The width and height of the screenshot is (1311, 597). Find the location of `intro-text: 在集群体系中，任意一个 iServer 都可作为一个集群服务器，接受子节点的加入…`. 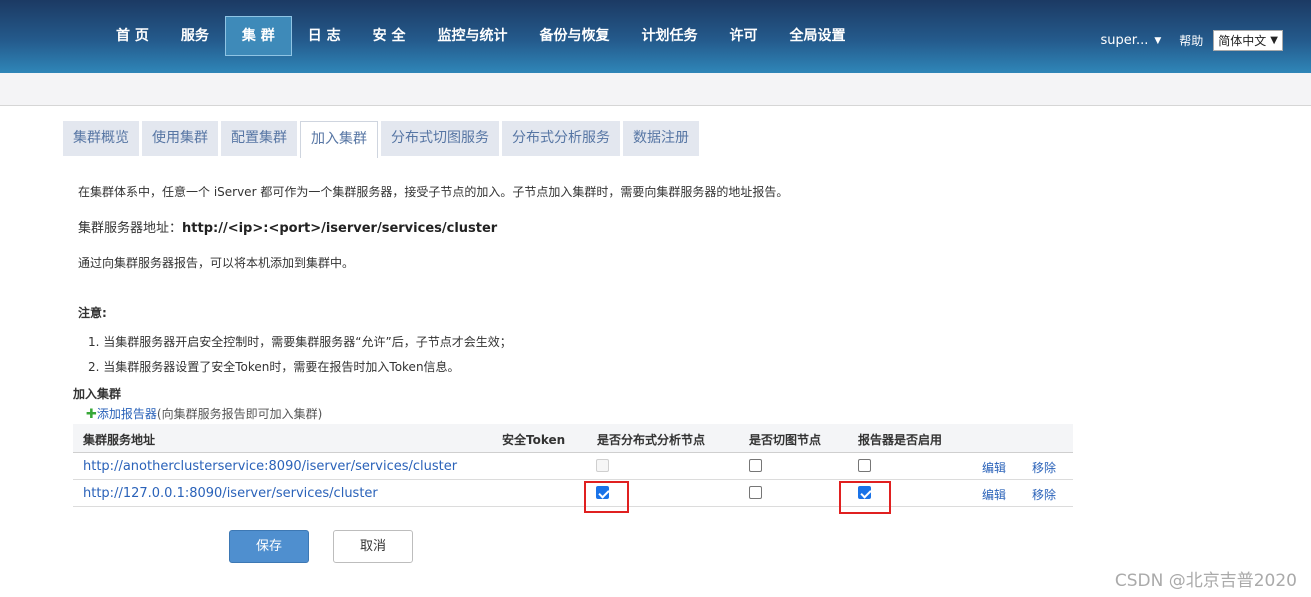

intro-text: 在集群体系中，任意一个 iServer 都可作为一个集群服务器，接受子节点的加入… is located at coordinates (433, 192).